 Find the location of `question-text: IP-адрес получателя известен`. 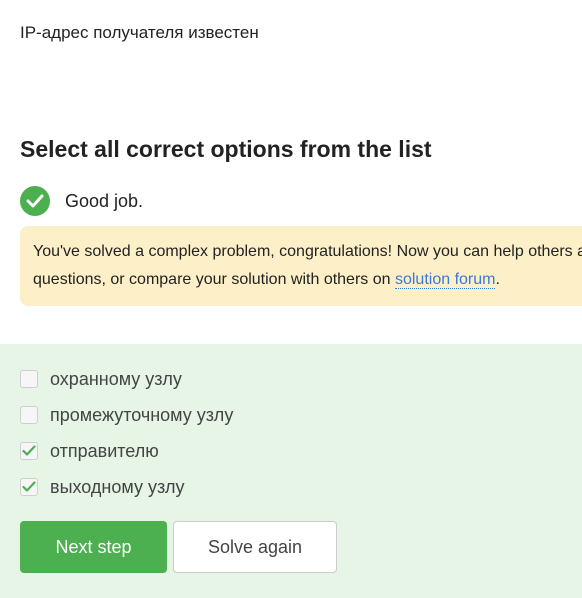

question-text: IP-адрес получателя известен is located at coordinates (139, 32).